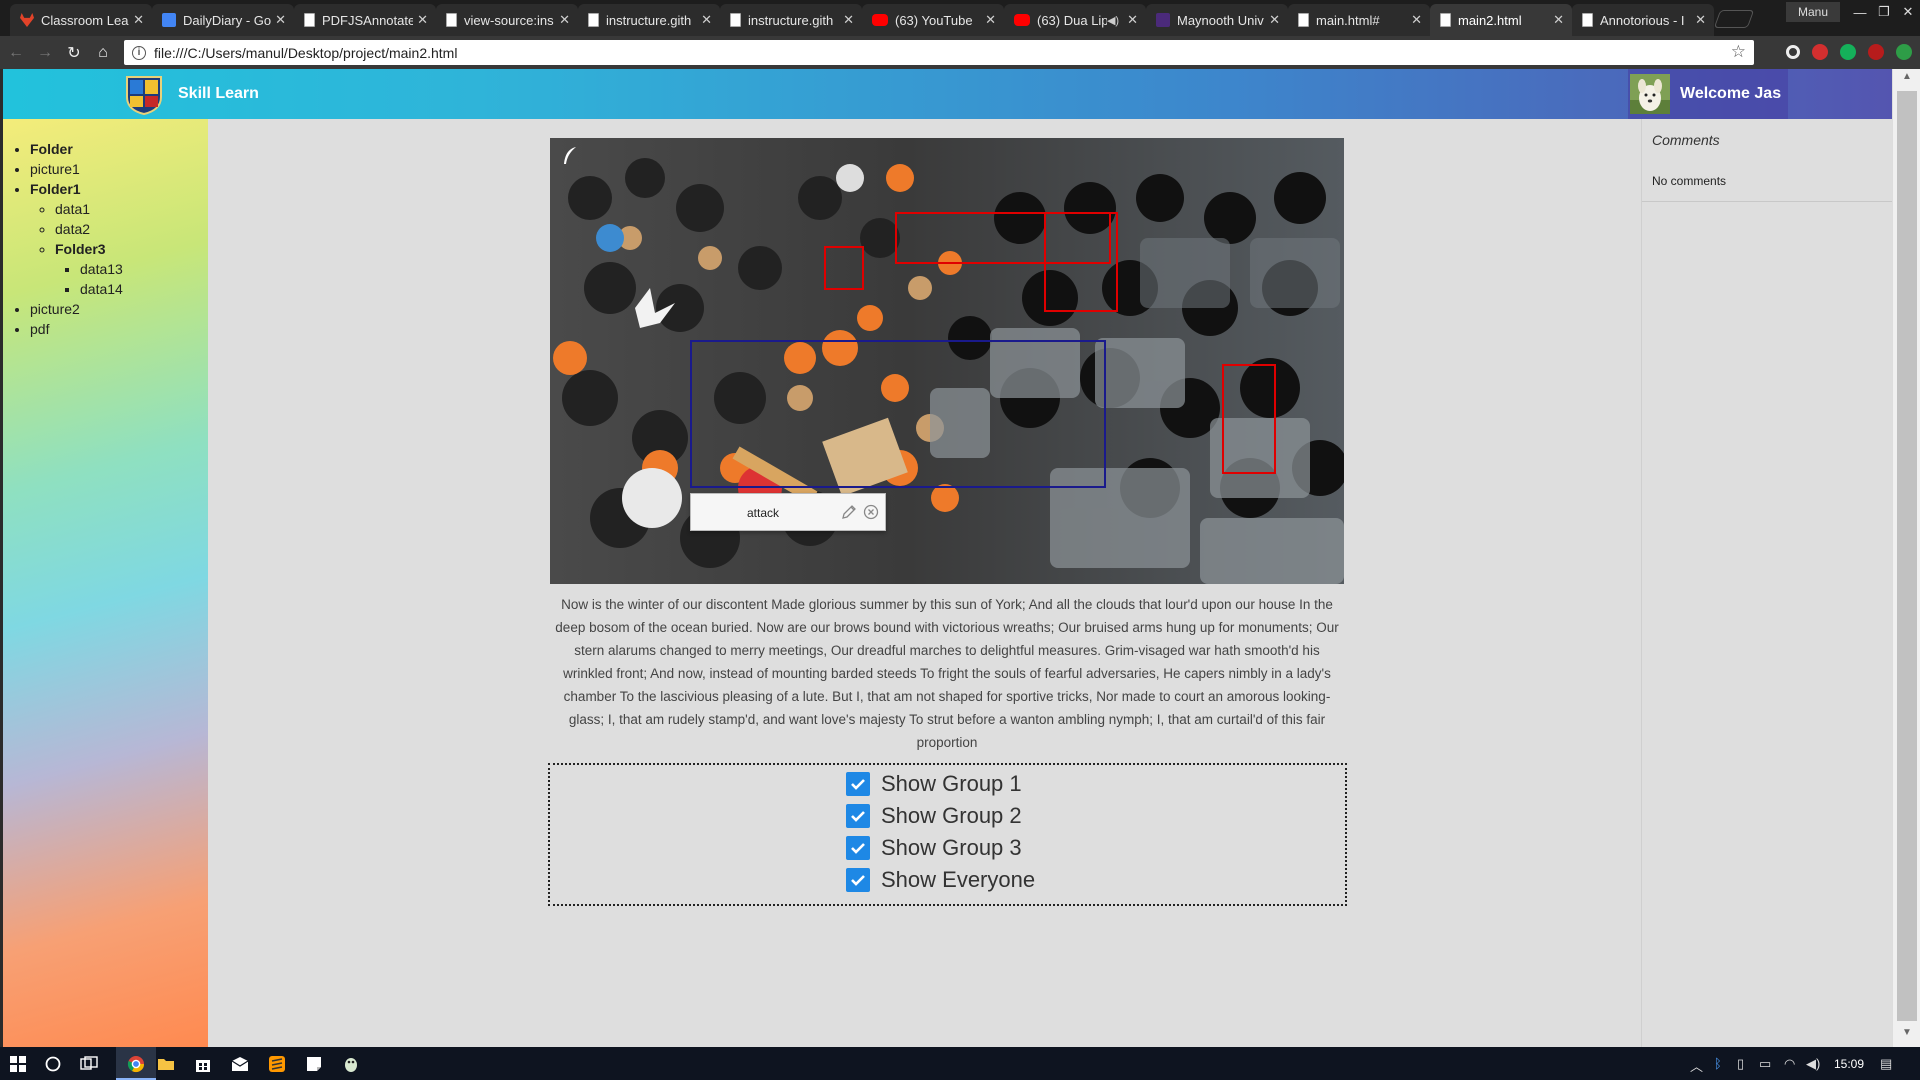  I want to click on tree-item-folder1-label: Folder1, so click(55, 189).